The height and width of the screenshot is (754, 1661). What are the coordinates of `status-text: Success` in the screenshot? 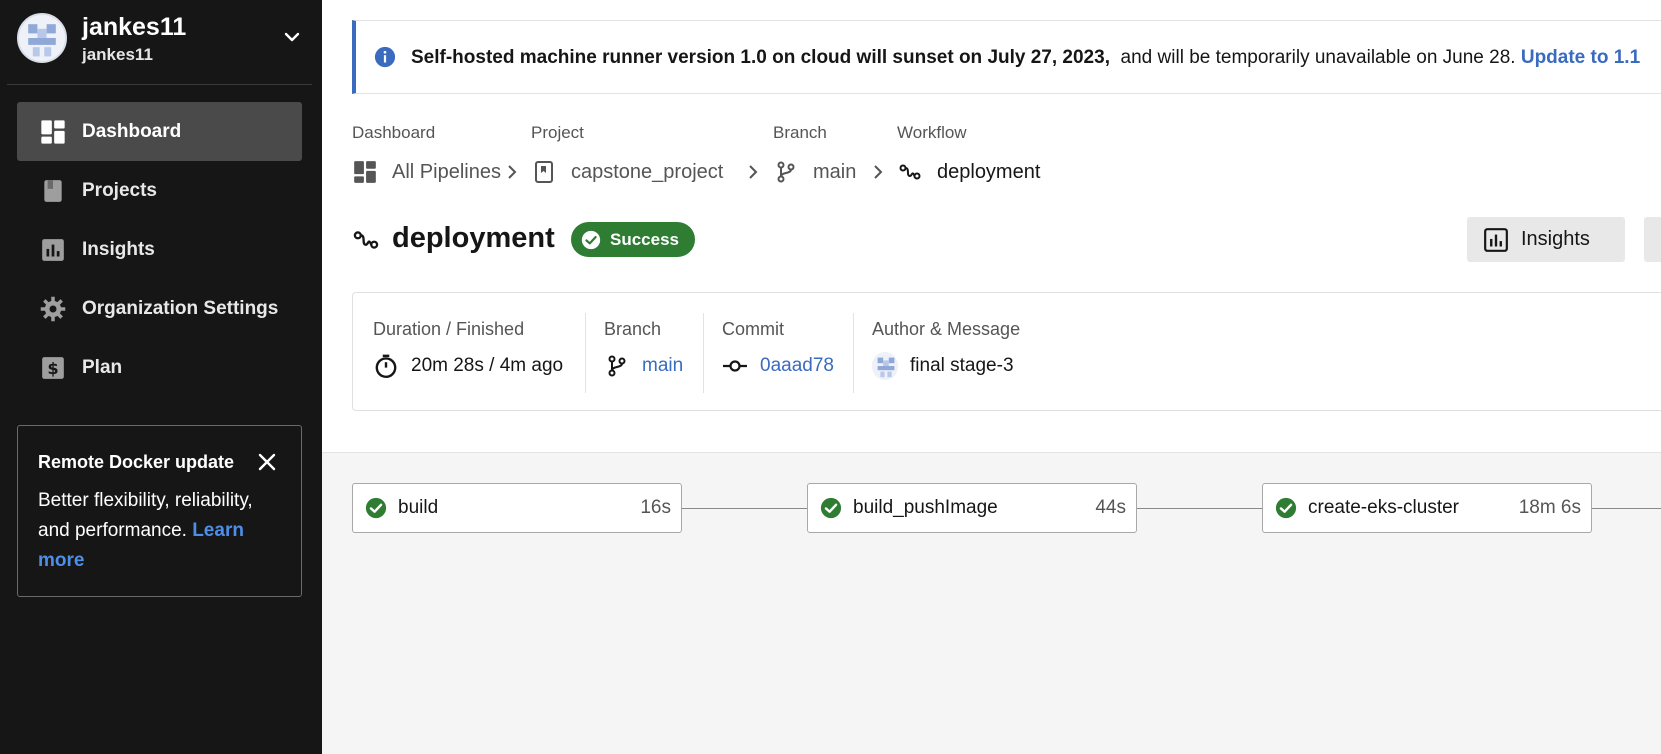 It's located at (644, 239).